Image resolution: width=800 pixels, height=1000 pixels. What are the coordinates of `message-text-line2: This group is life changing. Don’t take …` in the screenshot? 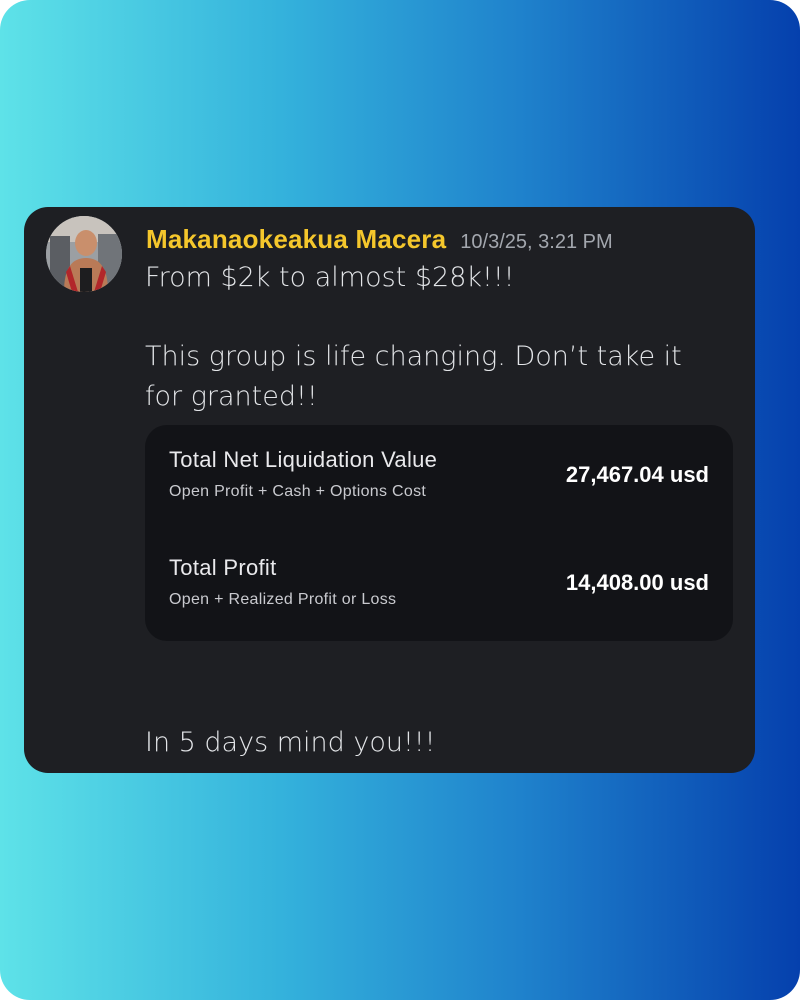 It's located at (413, 376).